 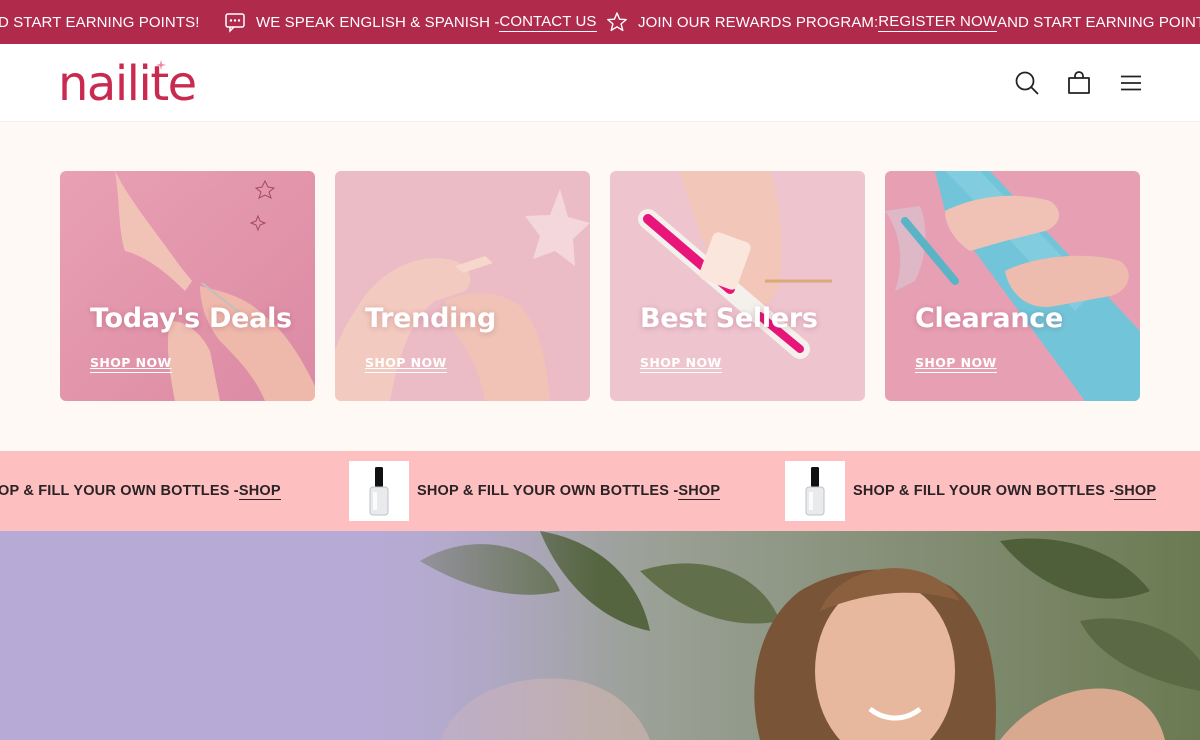 What do you see at coordinates (729, 318) in the screenshot?
I see `category-title: Best Sellers` at bounding box center [729, 318].